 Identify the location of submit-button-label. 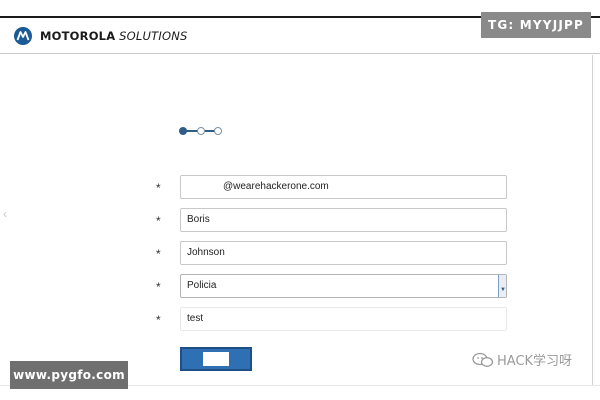
(216, 359).